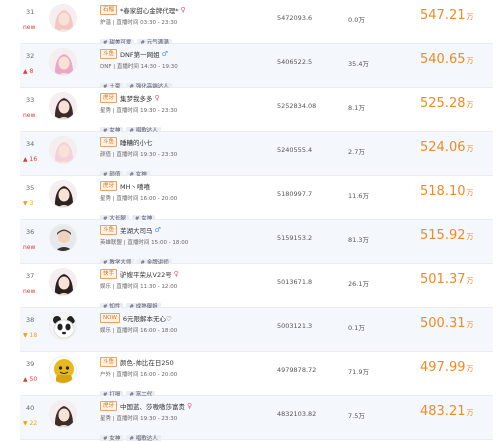 This screenshot has width=500, height=441. I want to click on gift-value: 26.1万, so click(358, 284).